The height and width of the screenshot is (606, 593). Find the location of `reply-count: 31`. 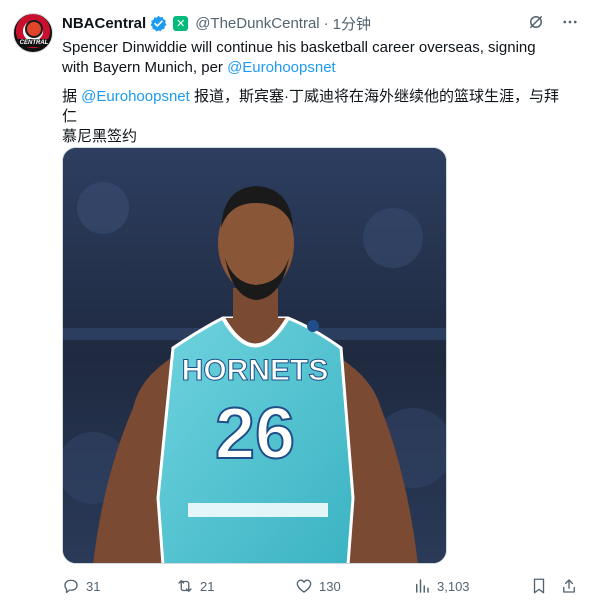

reply-count: 31 is located at coordinates (93, 586).